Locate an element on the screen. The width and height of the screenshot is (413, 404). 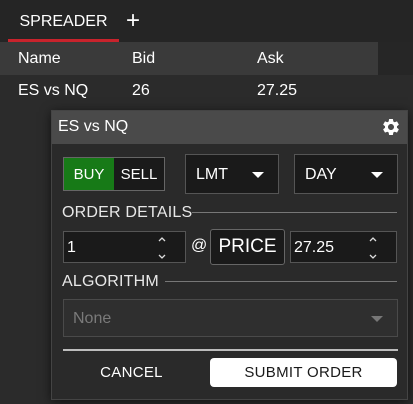
row-ask-cell: 27.25 is located at coordinates (277, 90).